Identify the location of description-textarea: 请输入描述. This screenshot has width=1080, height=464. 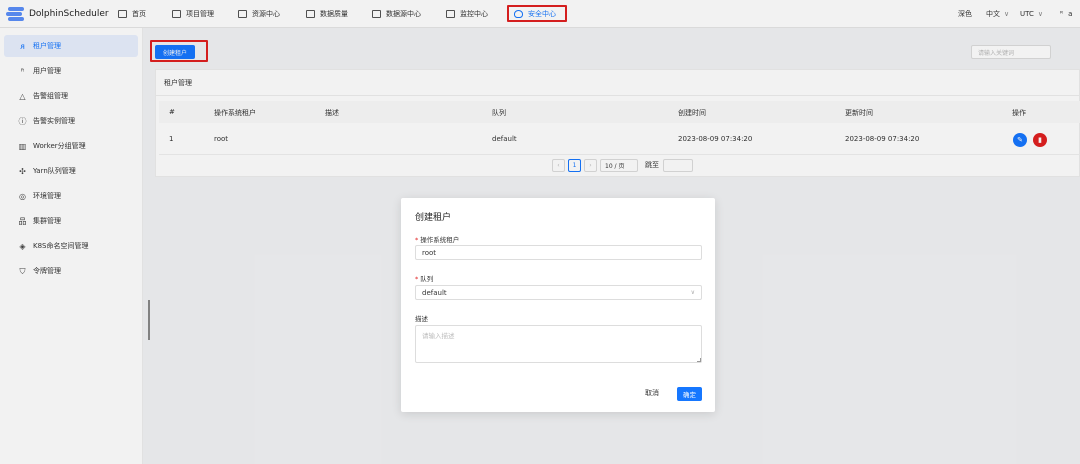
(558, 344).